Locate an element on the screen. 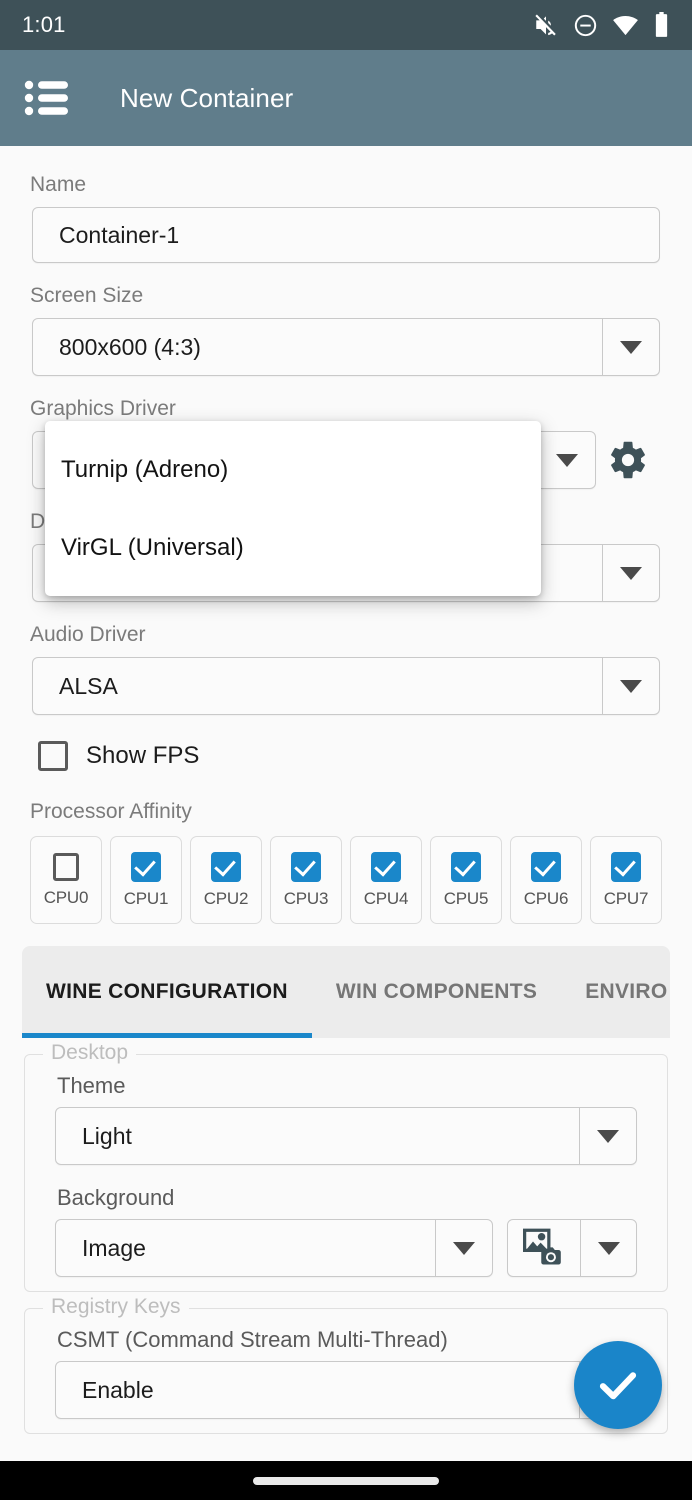 The height and width of the screenshot is (1500, 692). csmt-label: CSMT (Command Stream Multi-Thread) is located at coordinates (252, 1339).